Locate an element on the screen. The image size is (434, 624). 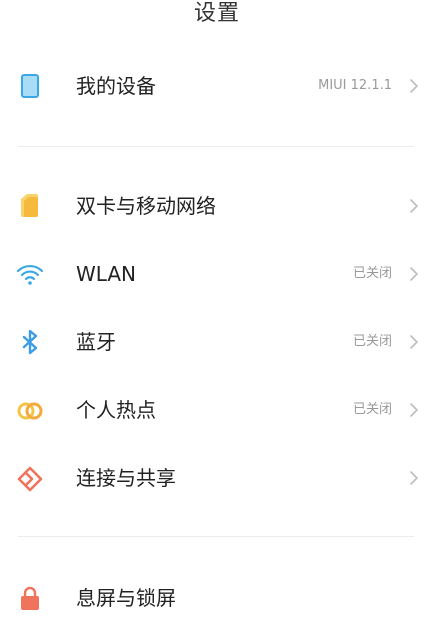
my-device-label: 我的设备 is located at coordinates (116, 86).